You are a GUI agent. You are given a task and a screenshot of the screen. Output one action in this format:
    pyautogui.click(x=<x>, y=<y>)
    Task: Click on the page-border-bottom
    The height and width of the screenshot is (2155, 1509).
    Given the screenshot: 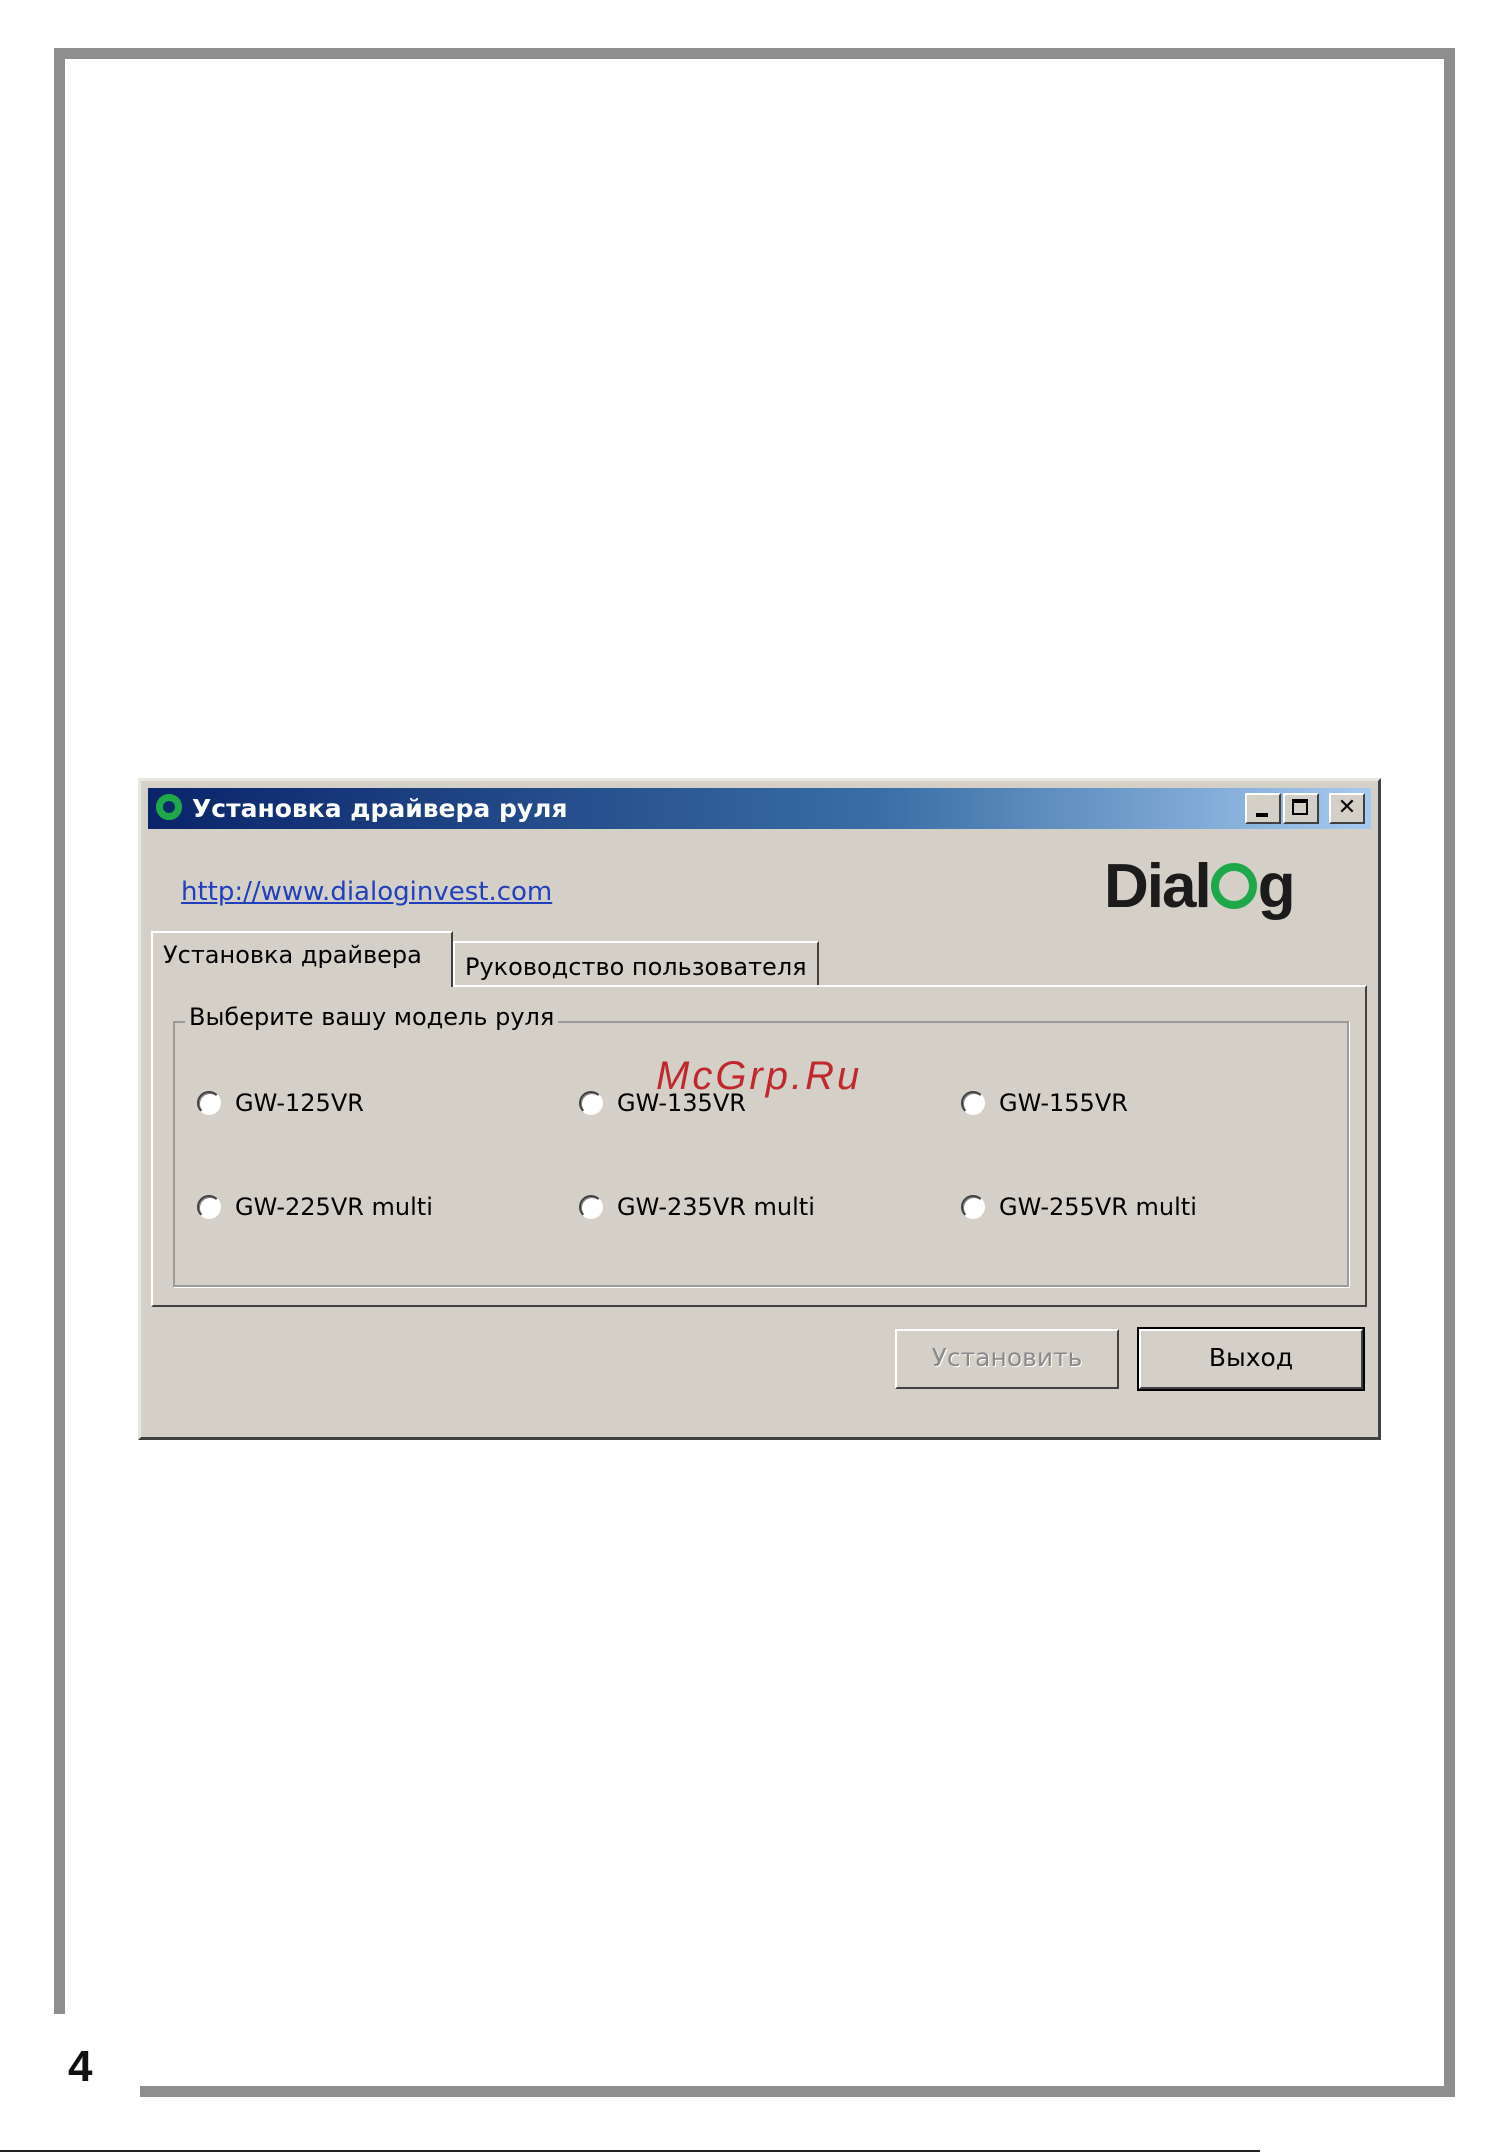 What is the action you would take?
    pyautogui.click(x=797, y=2091)
    